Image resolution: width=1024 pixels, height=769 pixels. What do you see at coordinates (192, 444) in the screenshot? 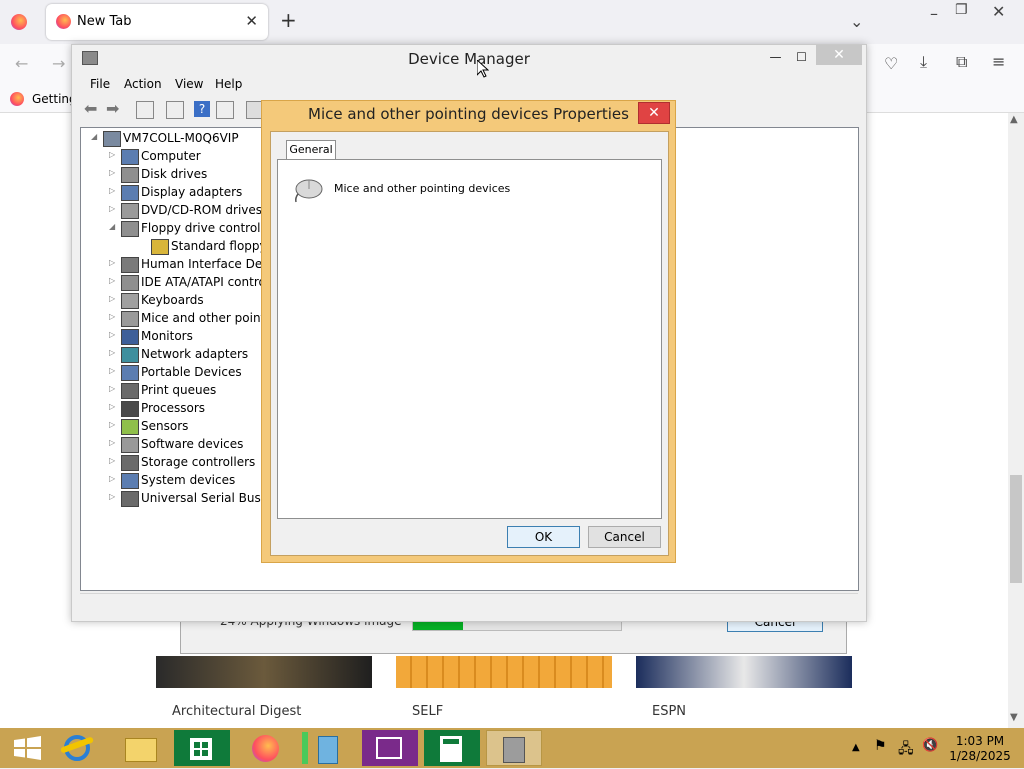
I see `tree-item-label: Software devices` at bounding box center [192, 444].